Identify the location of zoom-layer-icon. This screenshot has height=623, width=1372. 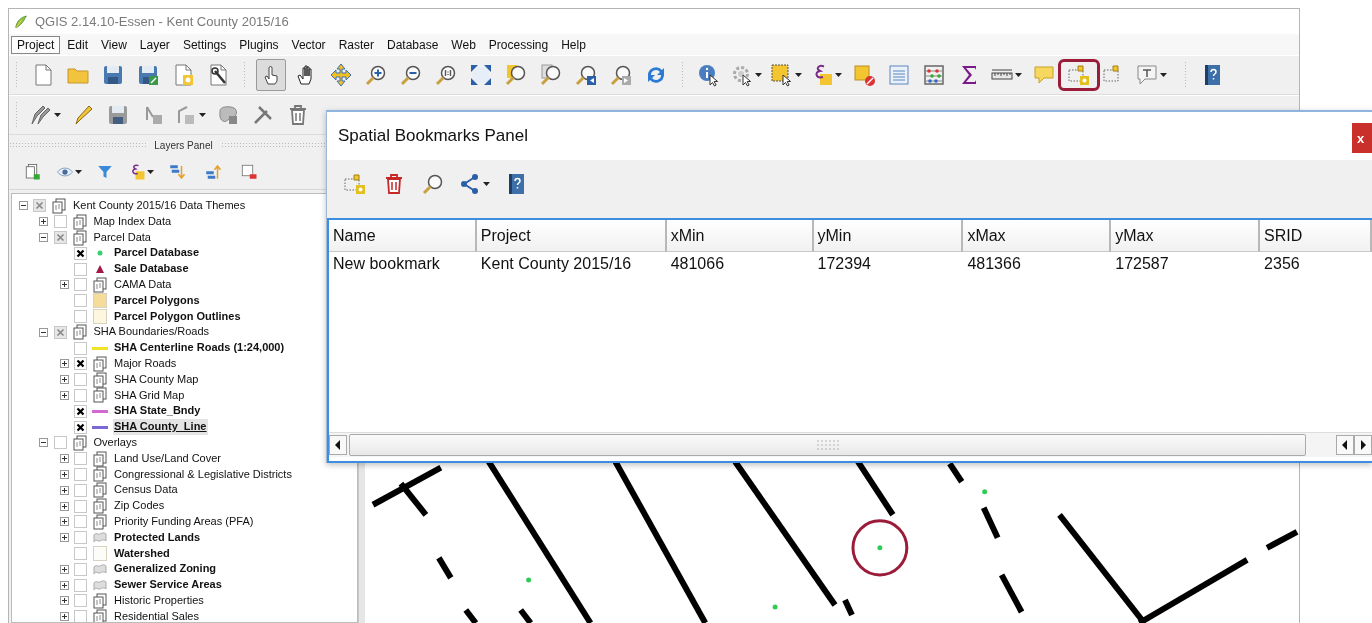
(515, 75).